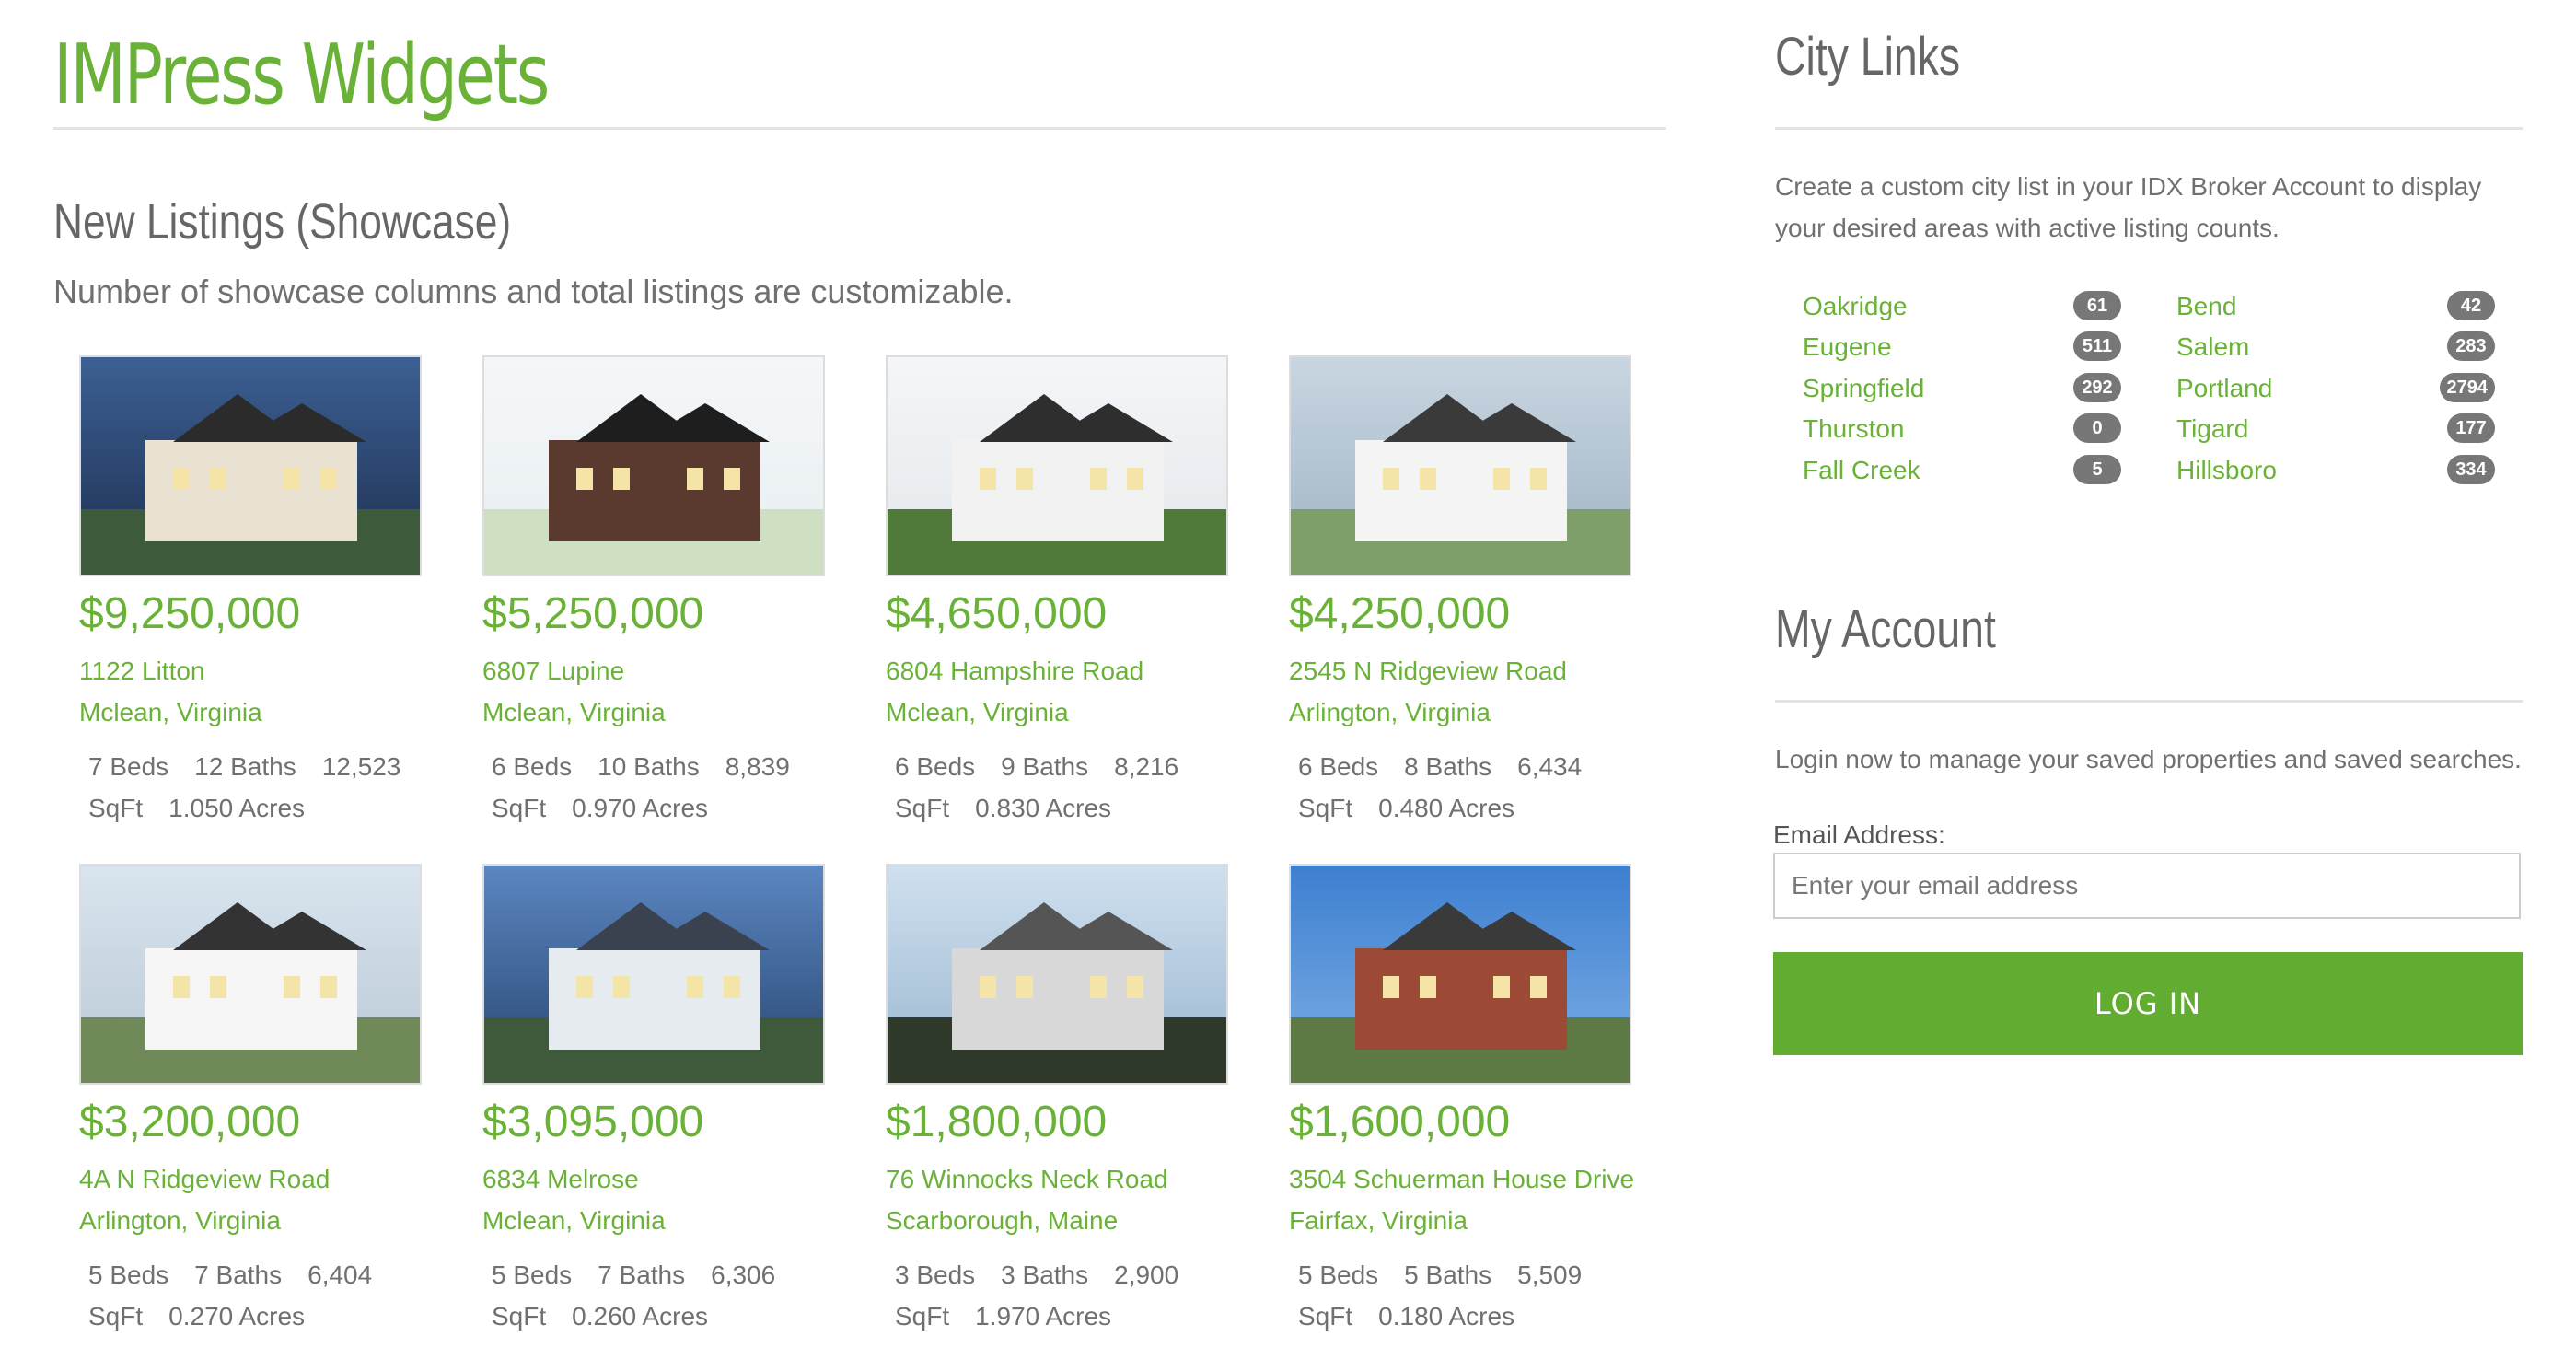 This screenshot has height=1348, width=2576. What do you see at coordinates (1045, 1275) in the screenshot?
I see `listing-baths: 3 Baths` at bounding box center [1045, 1275].